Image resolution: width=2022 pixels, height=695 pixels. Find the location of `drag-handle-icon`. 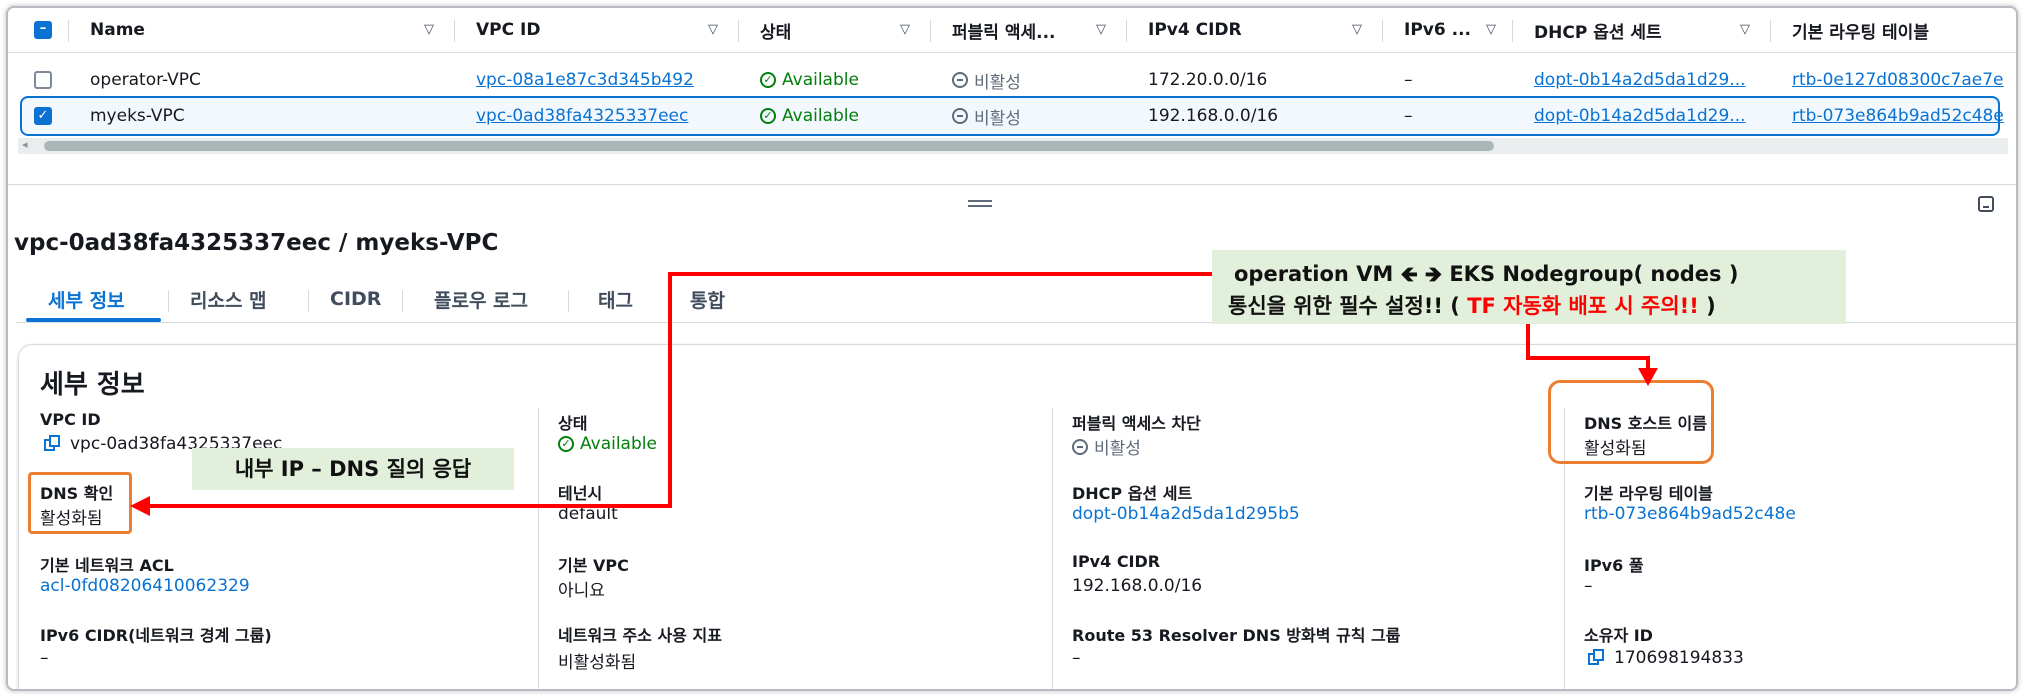

drag-handle-icon is located at coordinates (980, 205).